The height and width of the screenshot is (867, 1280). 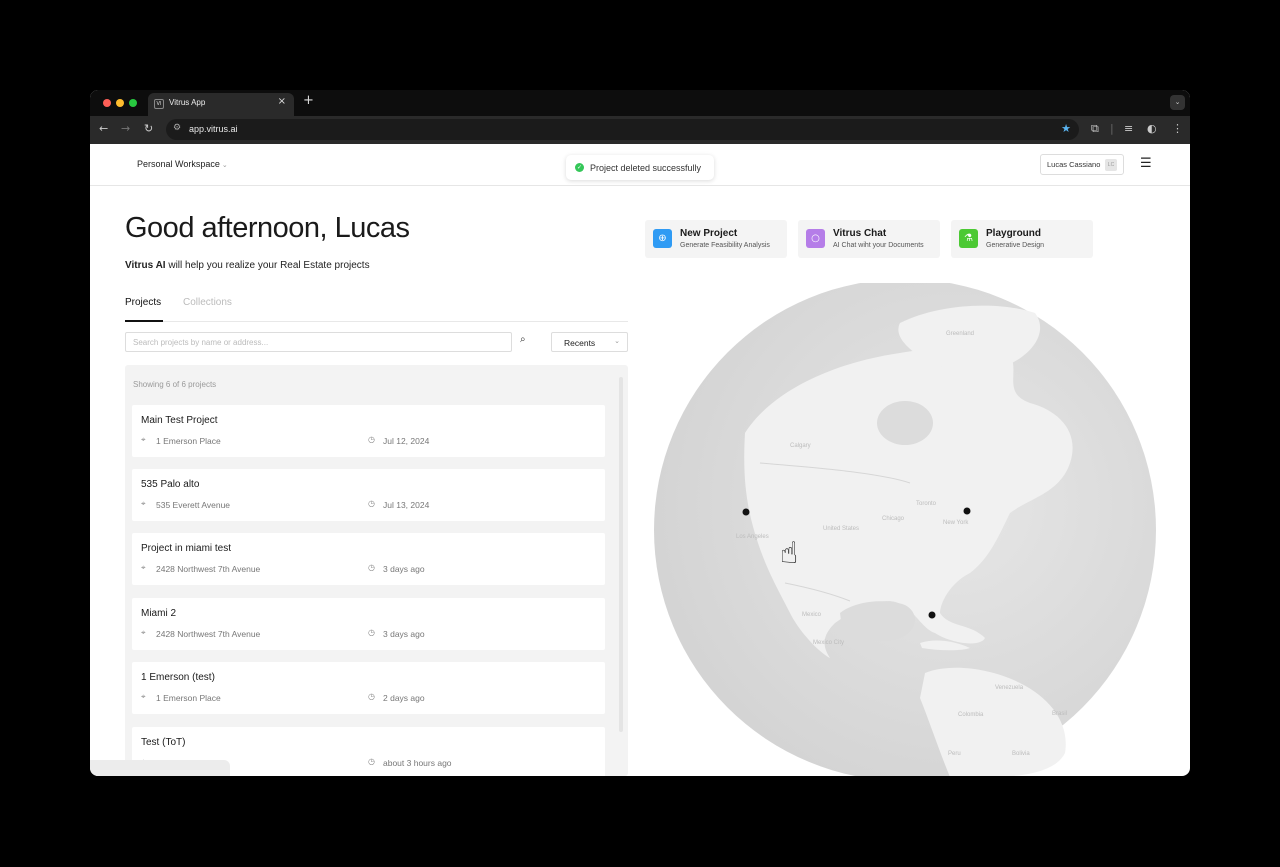 I want to click on tab-search-chevron-icon: ⌄, so click(x=1177, y=102).